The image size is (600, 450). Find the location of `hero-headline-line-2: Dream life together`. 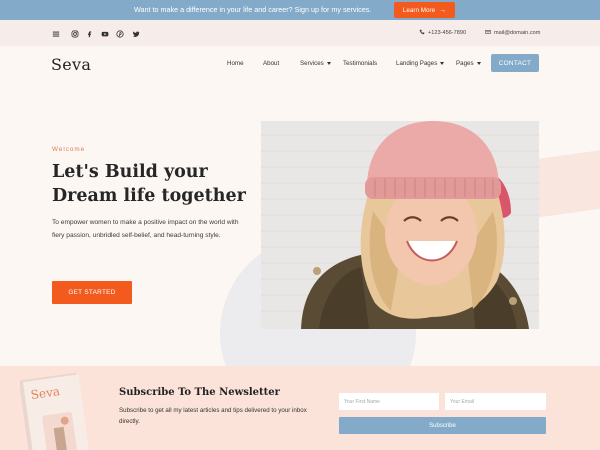

hero-headline-line-2: Dream life together is located at coordinates (149, 196).